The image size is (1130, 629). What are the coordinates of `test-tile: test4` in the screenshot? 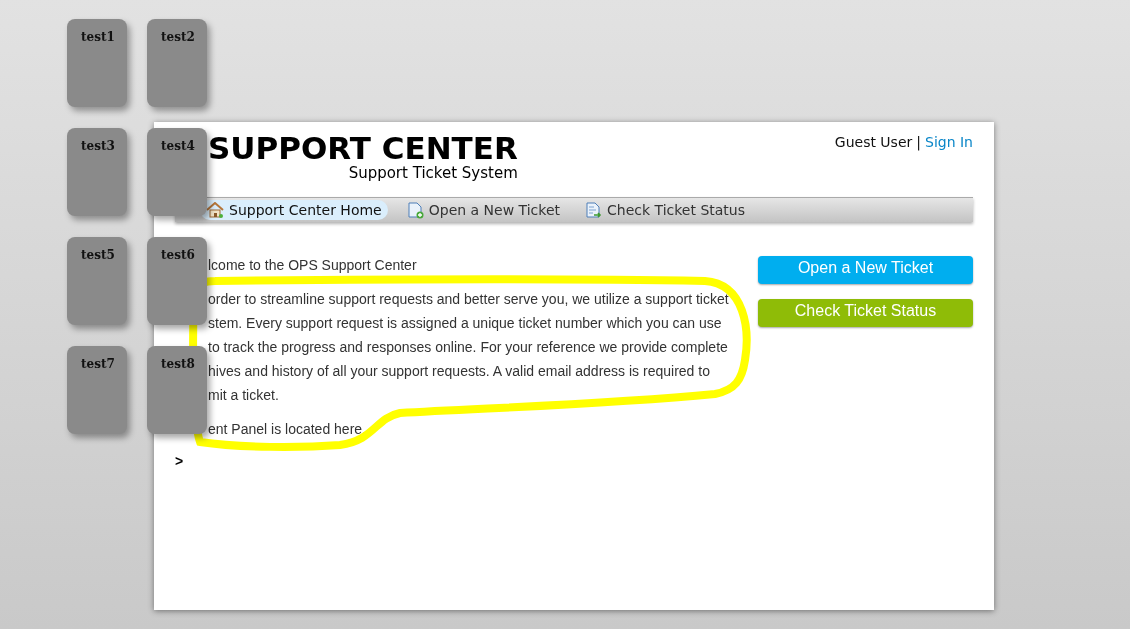 It's located at (177, 172).